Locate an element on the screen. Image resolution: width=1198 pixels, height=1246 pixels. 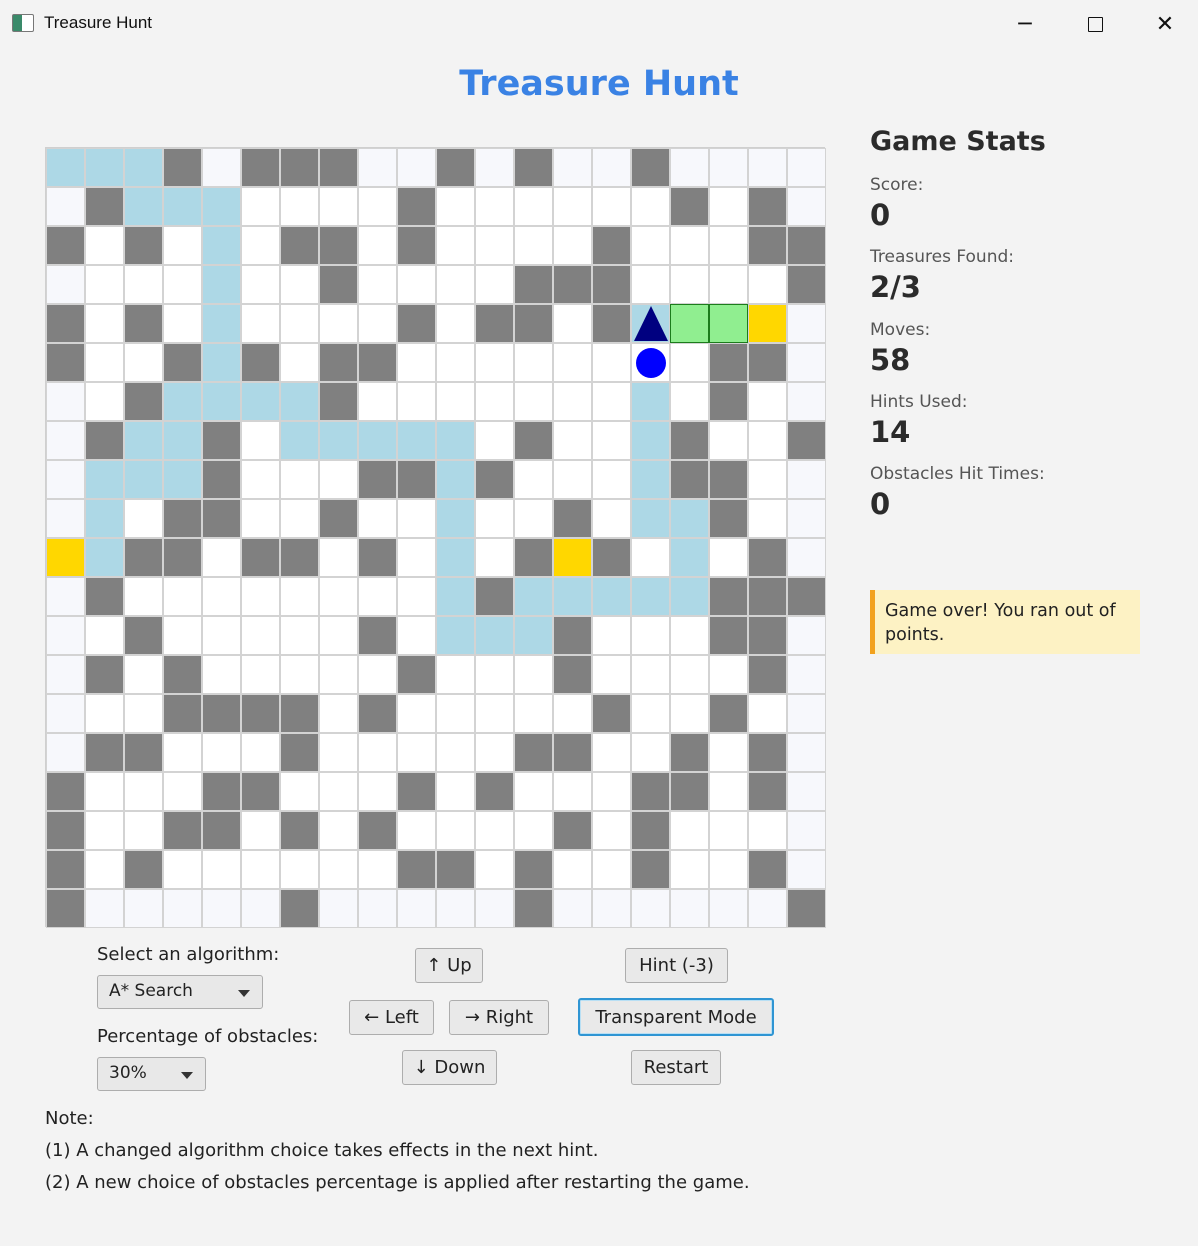
score-label: Score: is located at coordinates (897, 185).